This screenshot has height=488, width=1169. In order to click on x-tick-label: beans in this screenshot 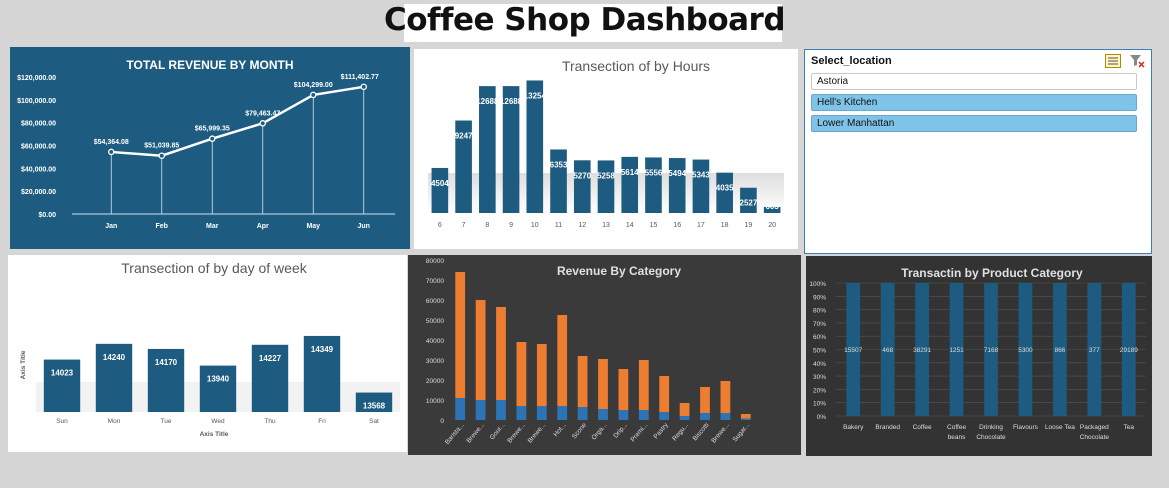, I will do `click(957, 437)`.